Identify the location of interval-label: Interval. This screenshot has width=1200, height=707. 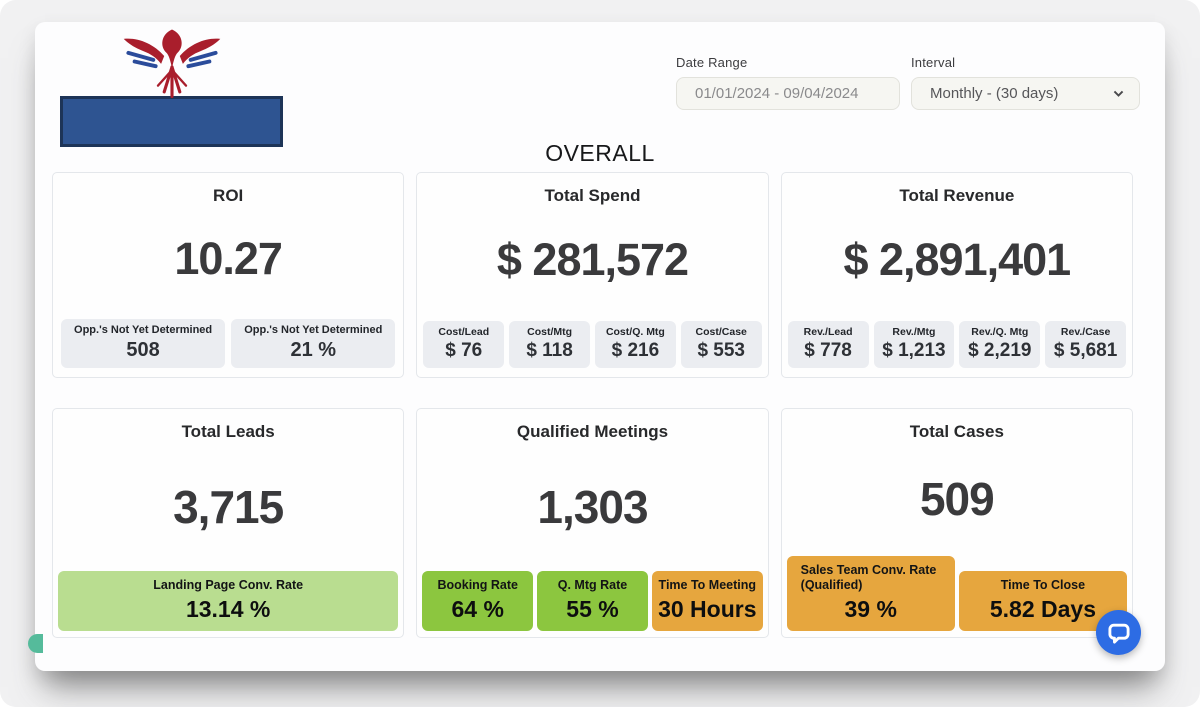
(933, 62).